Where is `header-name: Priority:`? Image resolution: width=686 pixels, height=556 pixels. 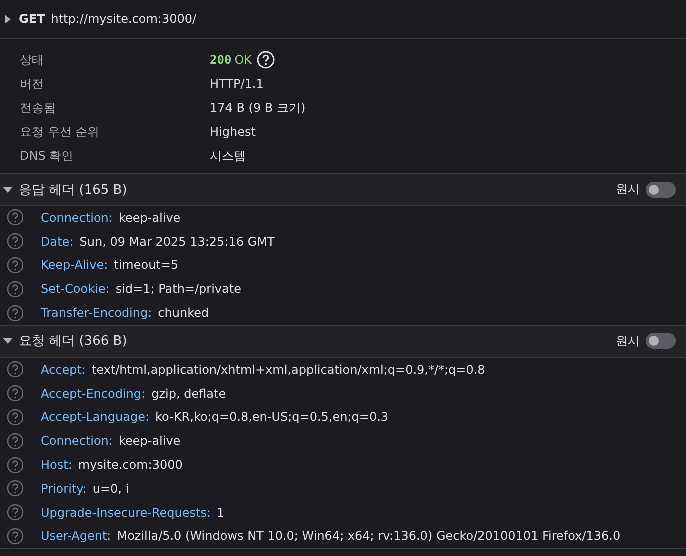
header-name: Priority: is located at coordinates (64, 489).